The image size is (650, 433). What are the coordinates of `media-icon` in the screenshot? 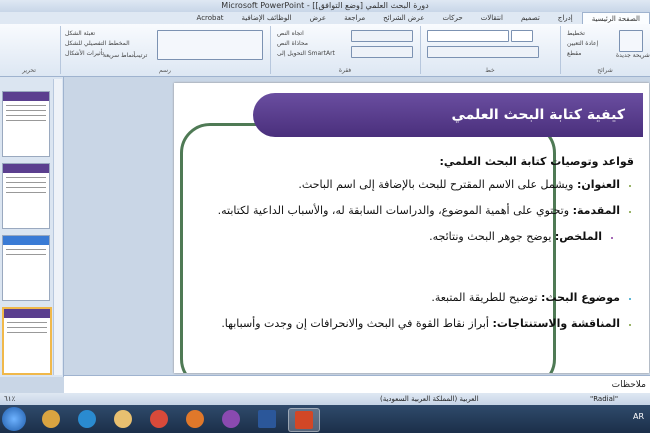 It's located at (231, 419).